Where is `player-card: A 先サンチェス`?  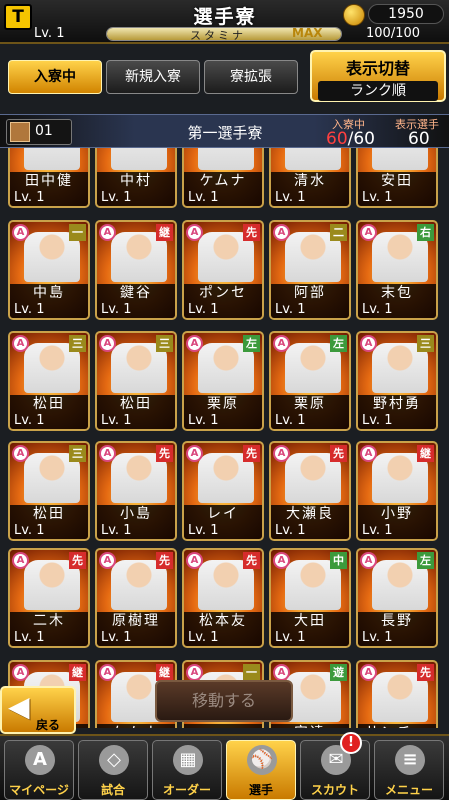
player-card: A 先サンチェス is located at coordinates (397, 694).